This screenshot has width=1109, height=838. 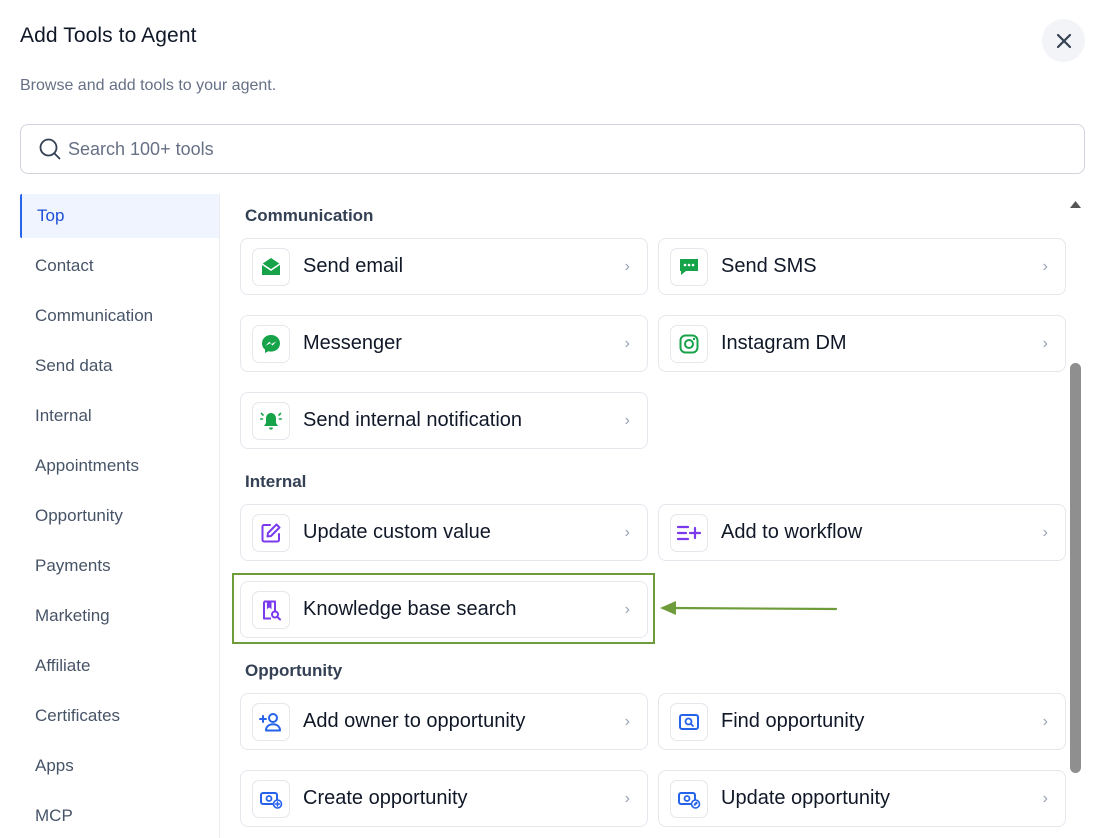 I want to click on scroll-up-arrow-icon, so click(x=1075, y=204).